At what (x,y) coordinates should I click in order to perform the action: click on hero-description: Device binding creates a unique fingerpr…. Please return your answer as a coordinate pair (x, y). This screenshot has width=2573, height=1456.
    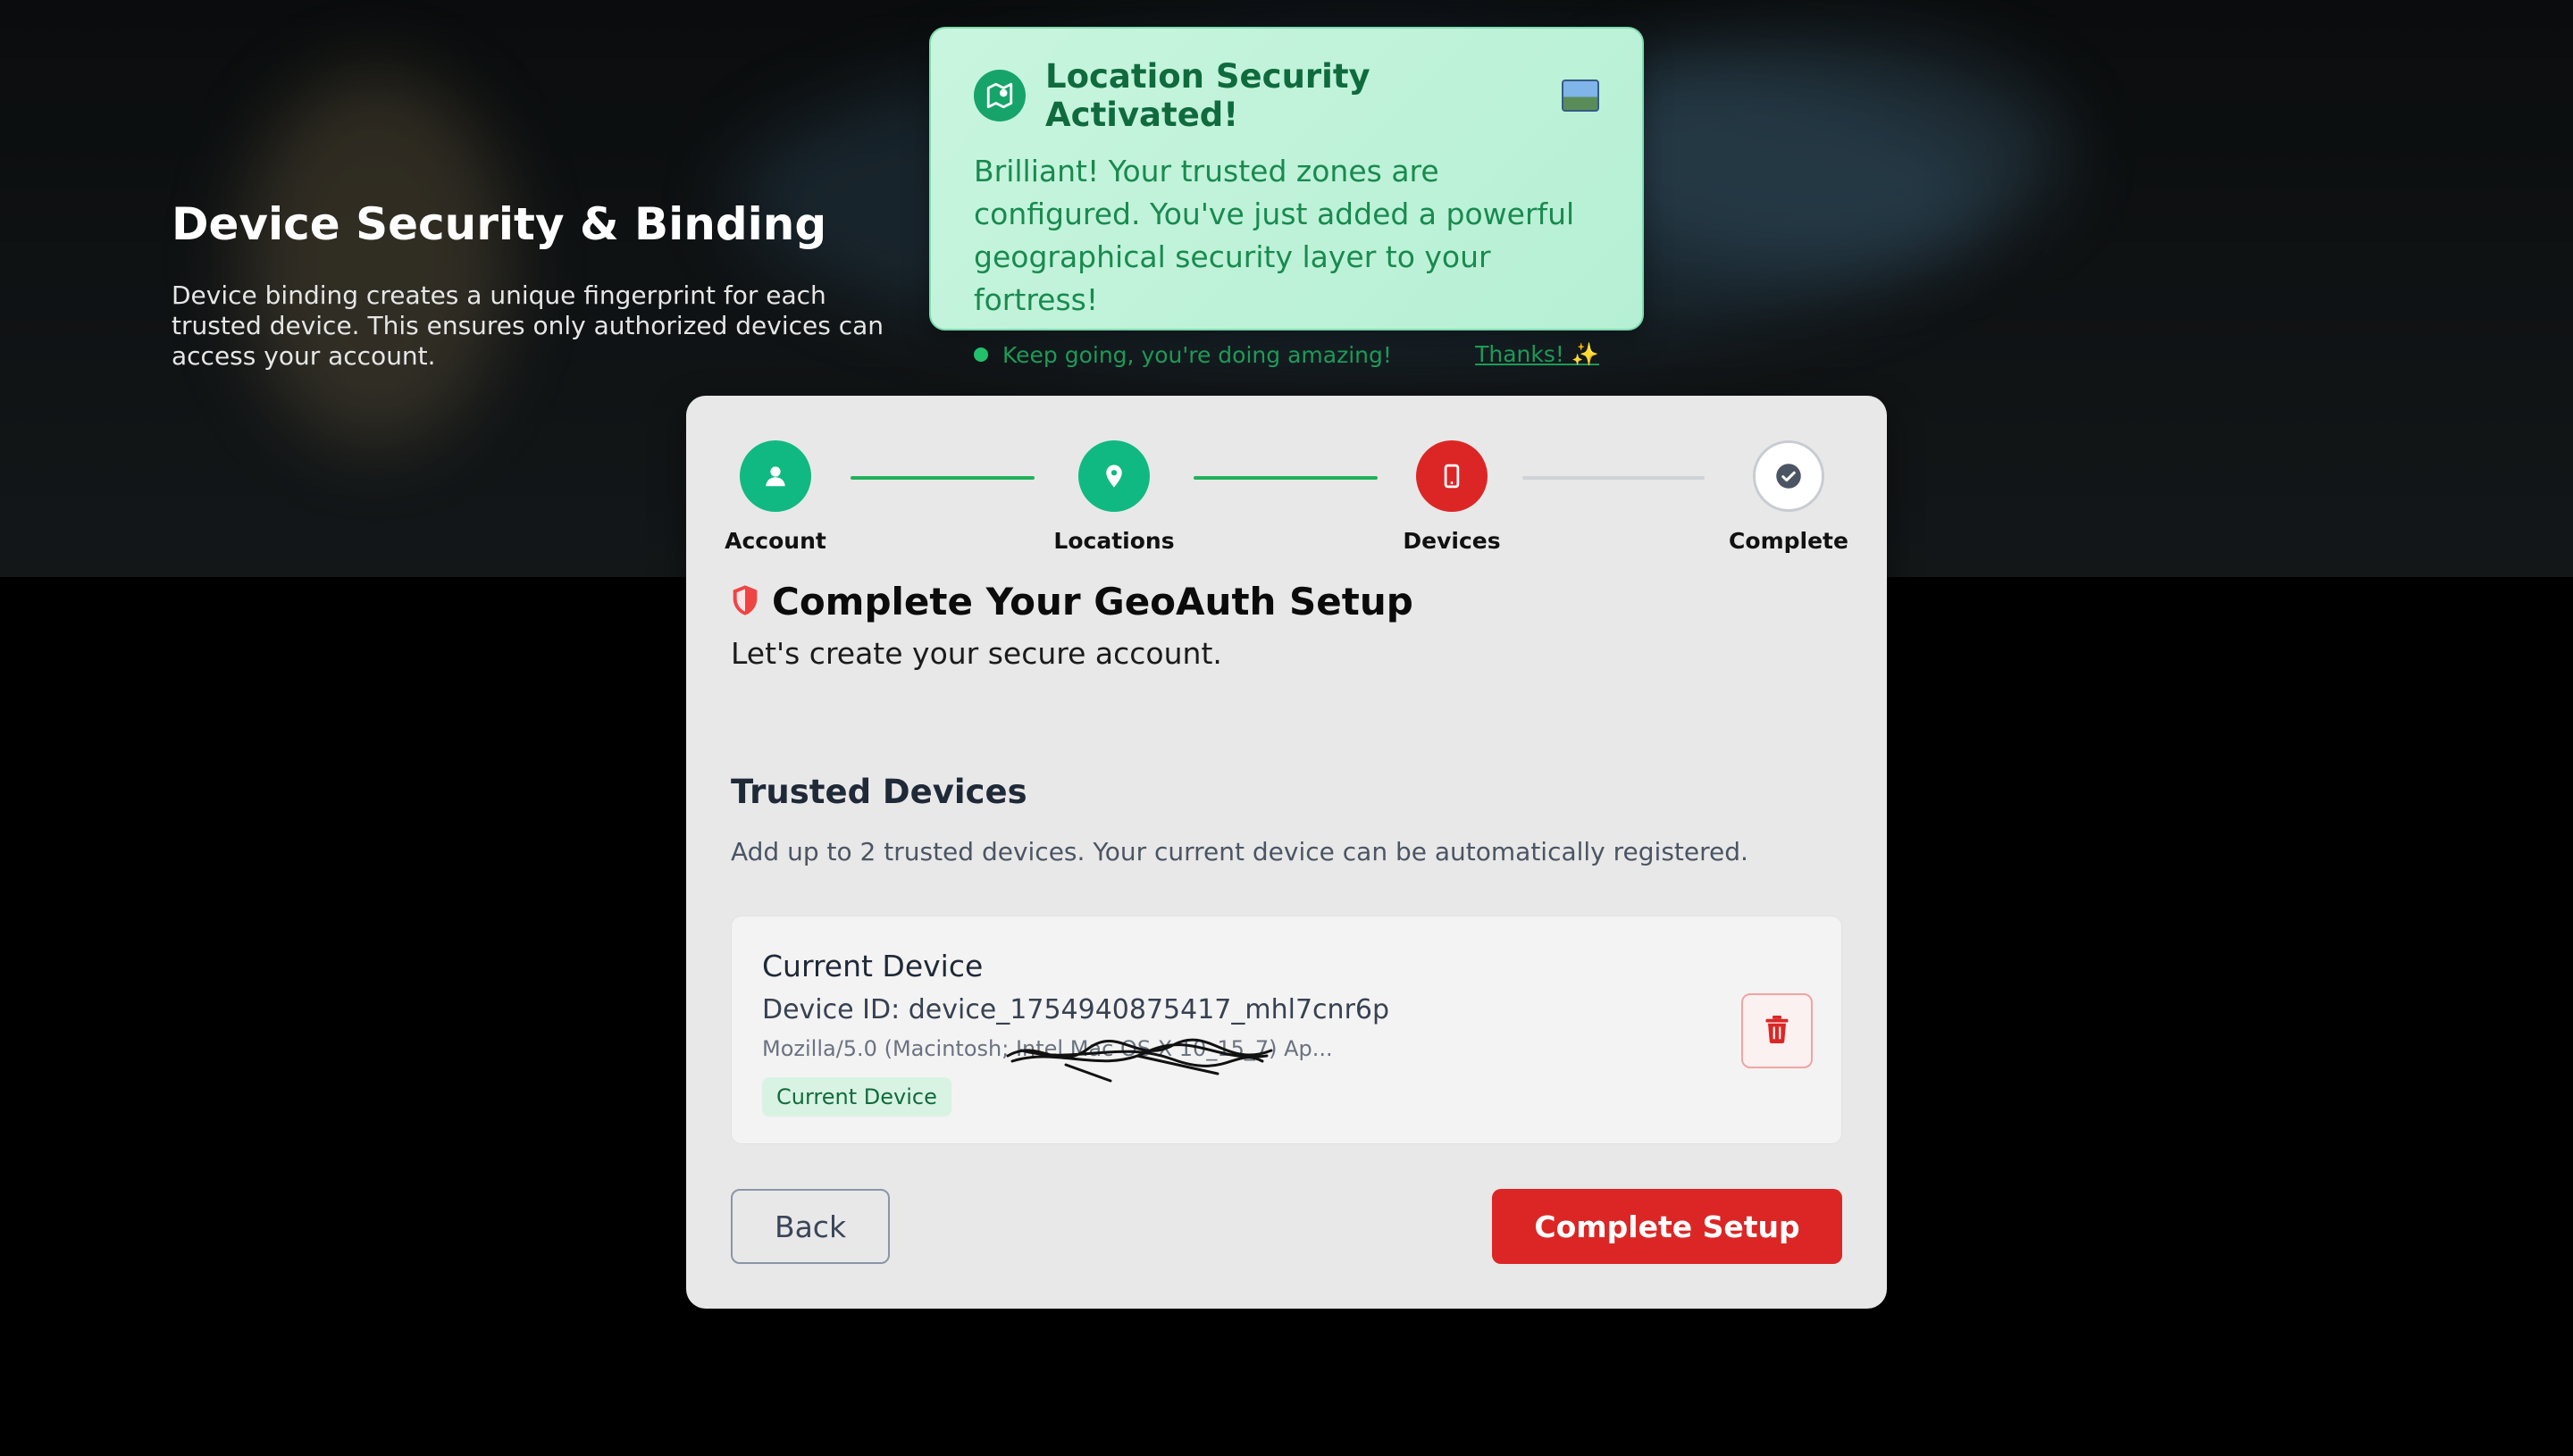
    Looking at the image, I should click on (528, 325).